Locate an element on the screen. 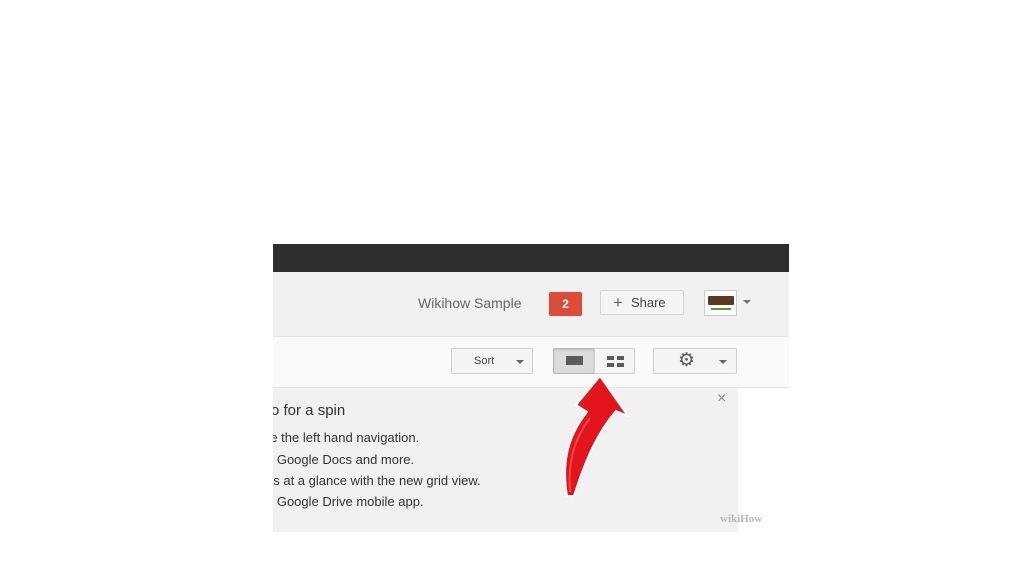  account-name: Wikihow Sample is located at coordinates (470, 303).